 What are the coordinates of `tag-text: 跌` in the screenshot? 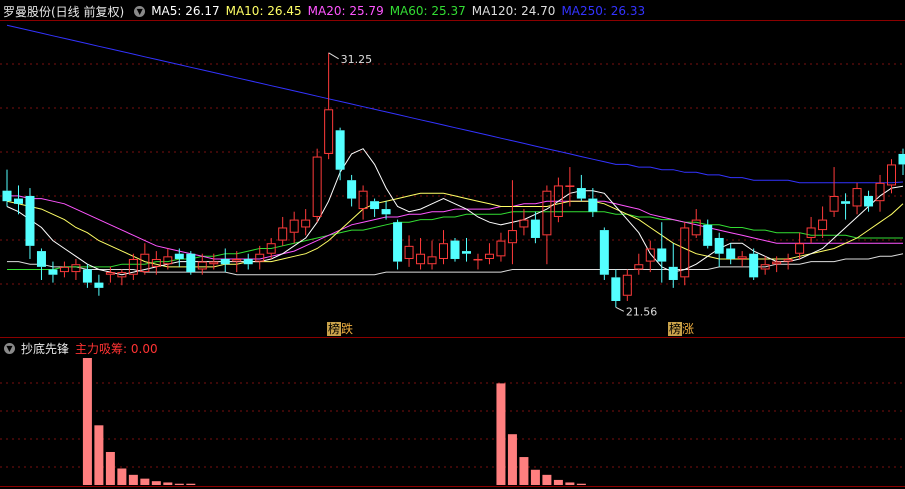 It's located at (347, 329).